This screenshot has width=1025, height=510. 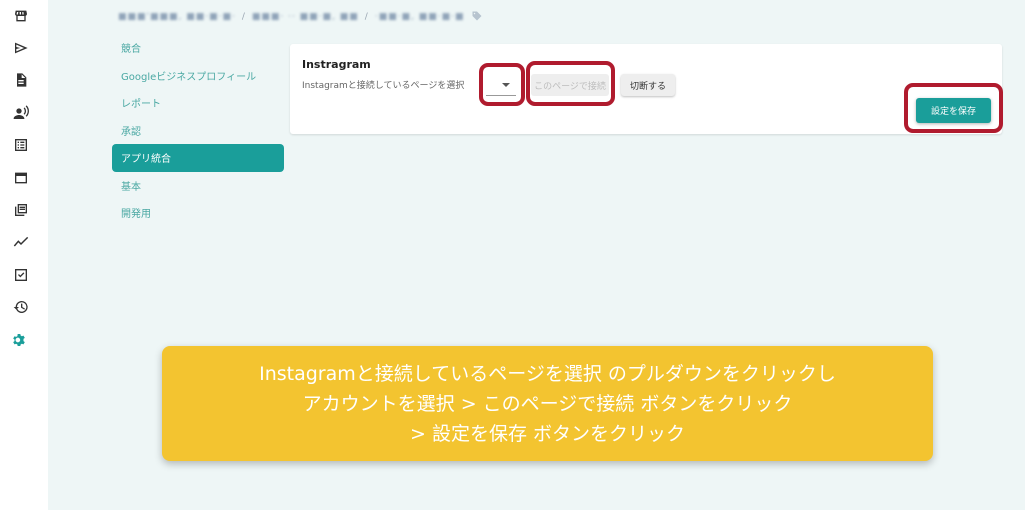 I want to click on fact-check-icon, so click(x=21, y=275).